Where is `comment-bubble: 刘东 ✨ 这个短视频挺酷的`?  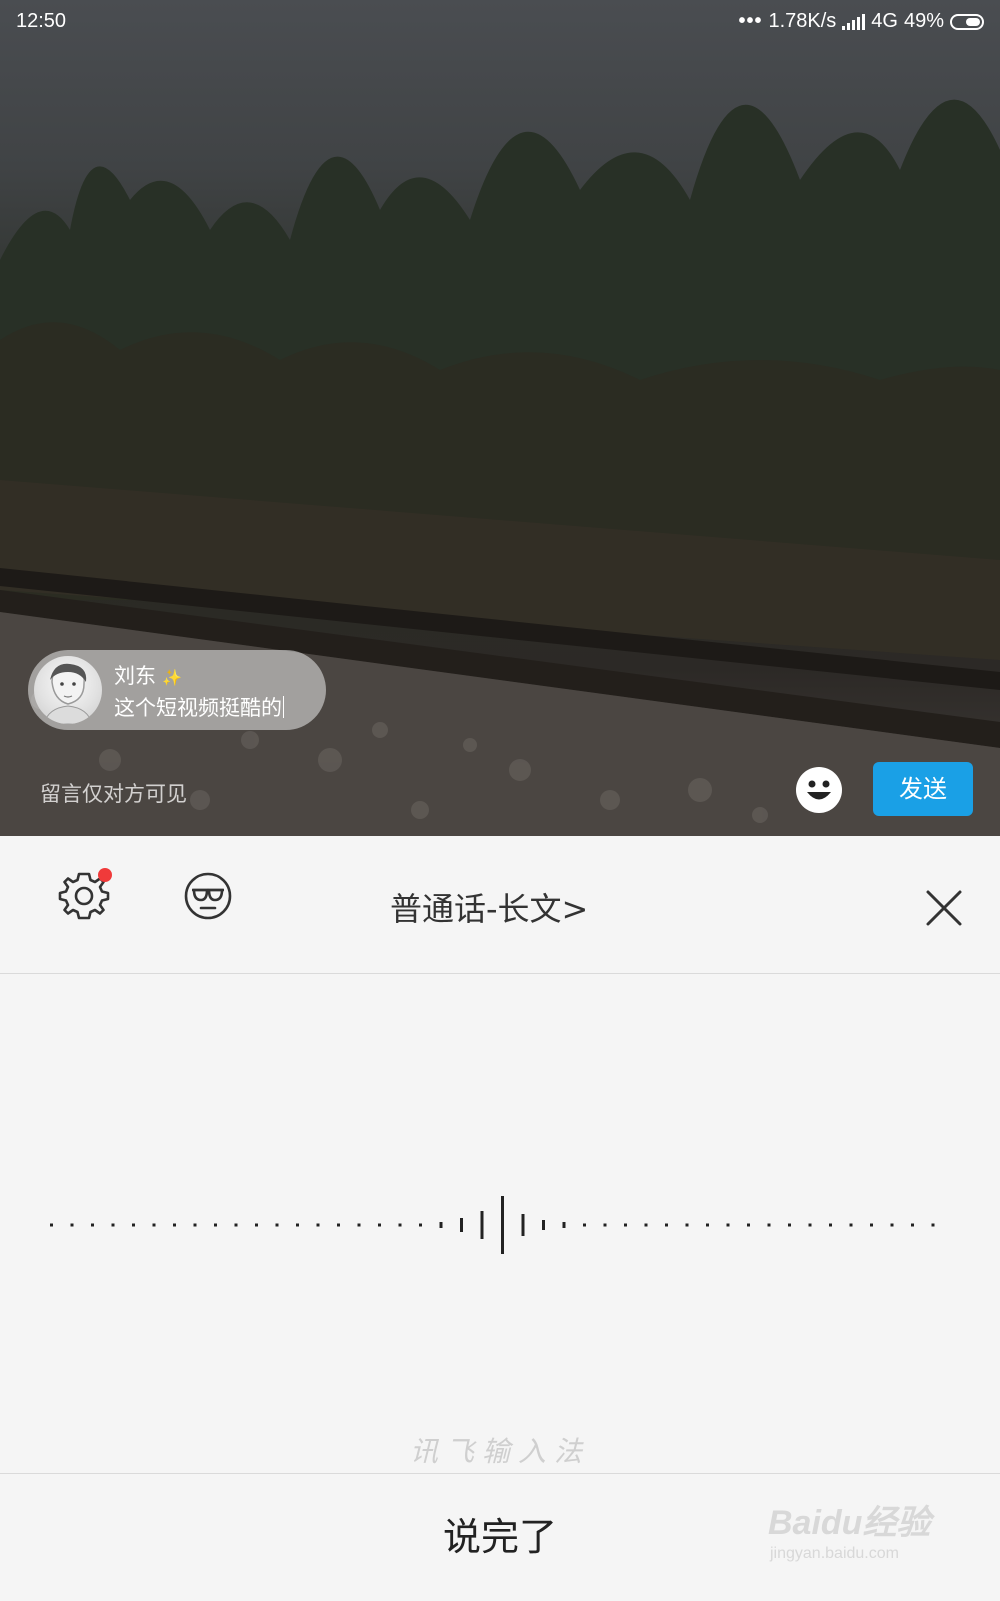
comment-bubble: 刘东 ✨ 这个短视频挺酷的 is located at coordinates (177, 690).